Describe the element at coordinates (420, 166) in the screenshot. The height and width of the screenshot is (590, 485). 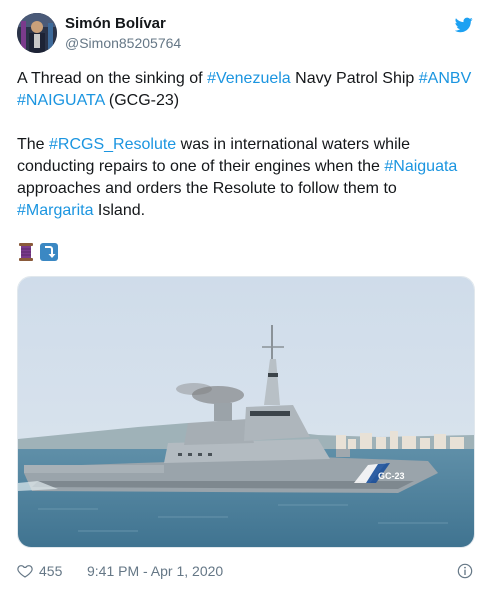
I see `hashtag-naiguata-2: #Naiguata` at that location.